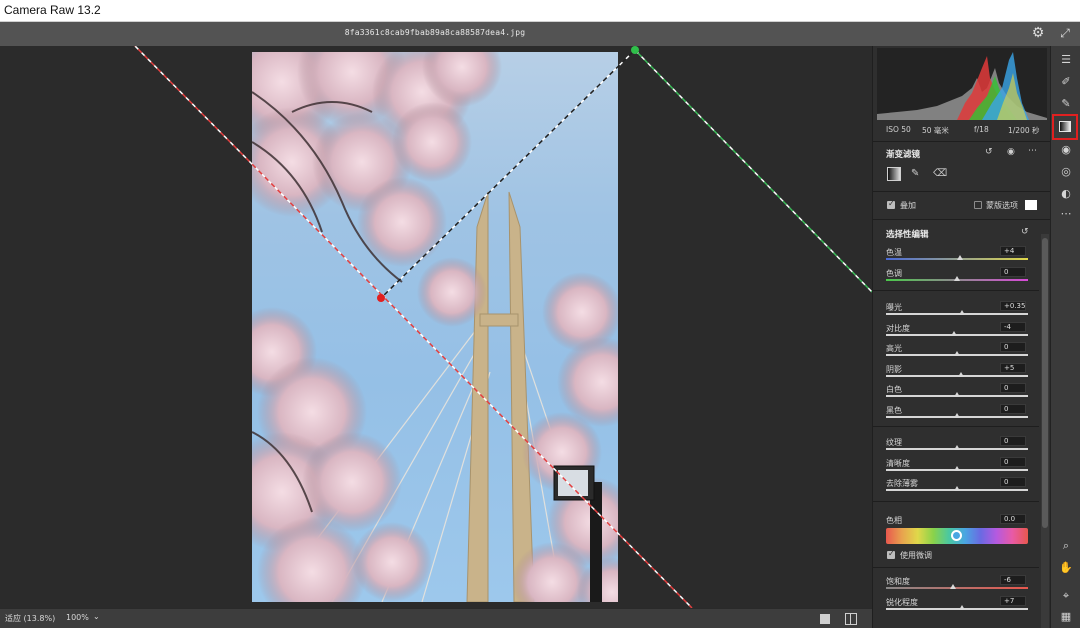  What do you see at coordinates (894, 369) in the screenshot?
I see `slider-label: 阴影` at bounding box center [894, 369].